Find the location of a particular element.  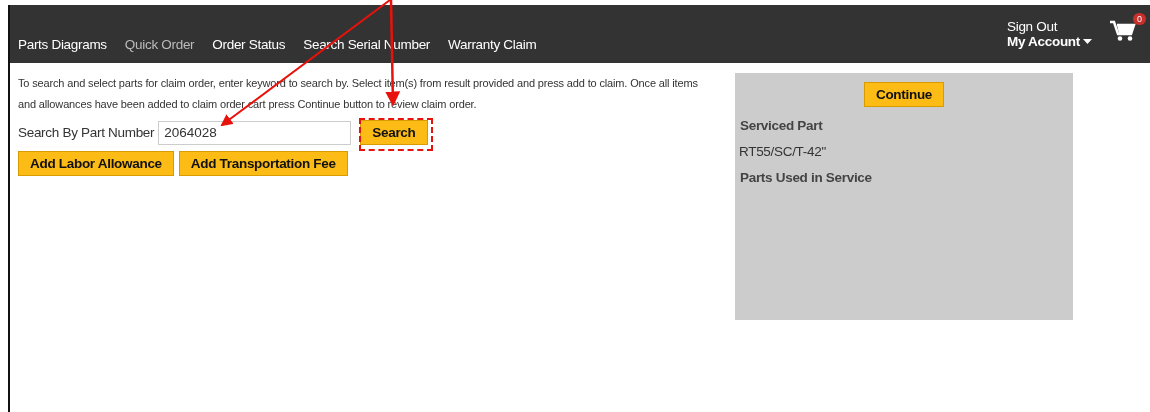

cart-button: 0 is located at coordinates (1128, 27).